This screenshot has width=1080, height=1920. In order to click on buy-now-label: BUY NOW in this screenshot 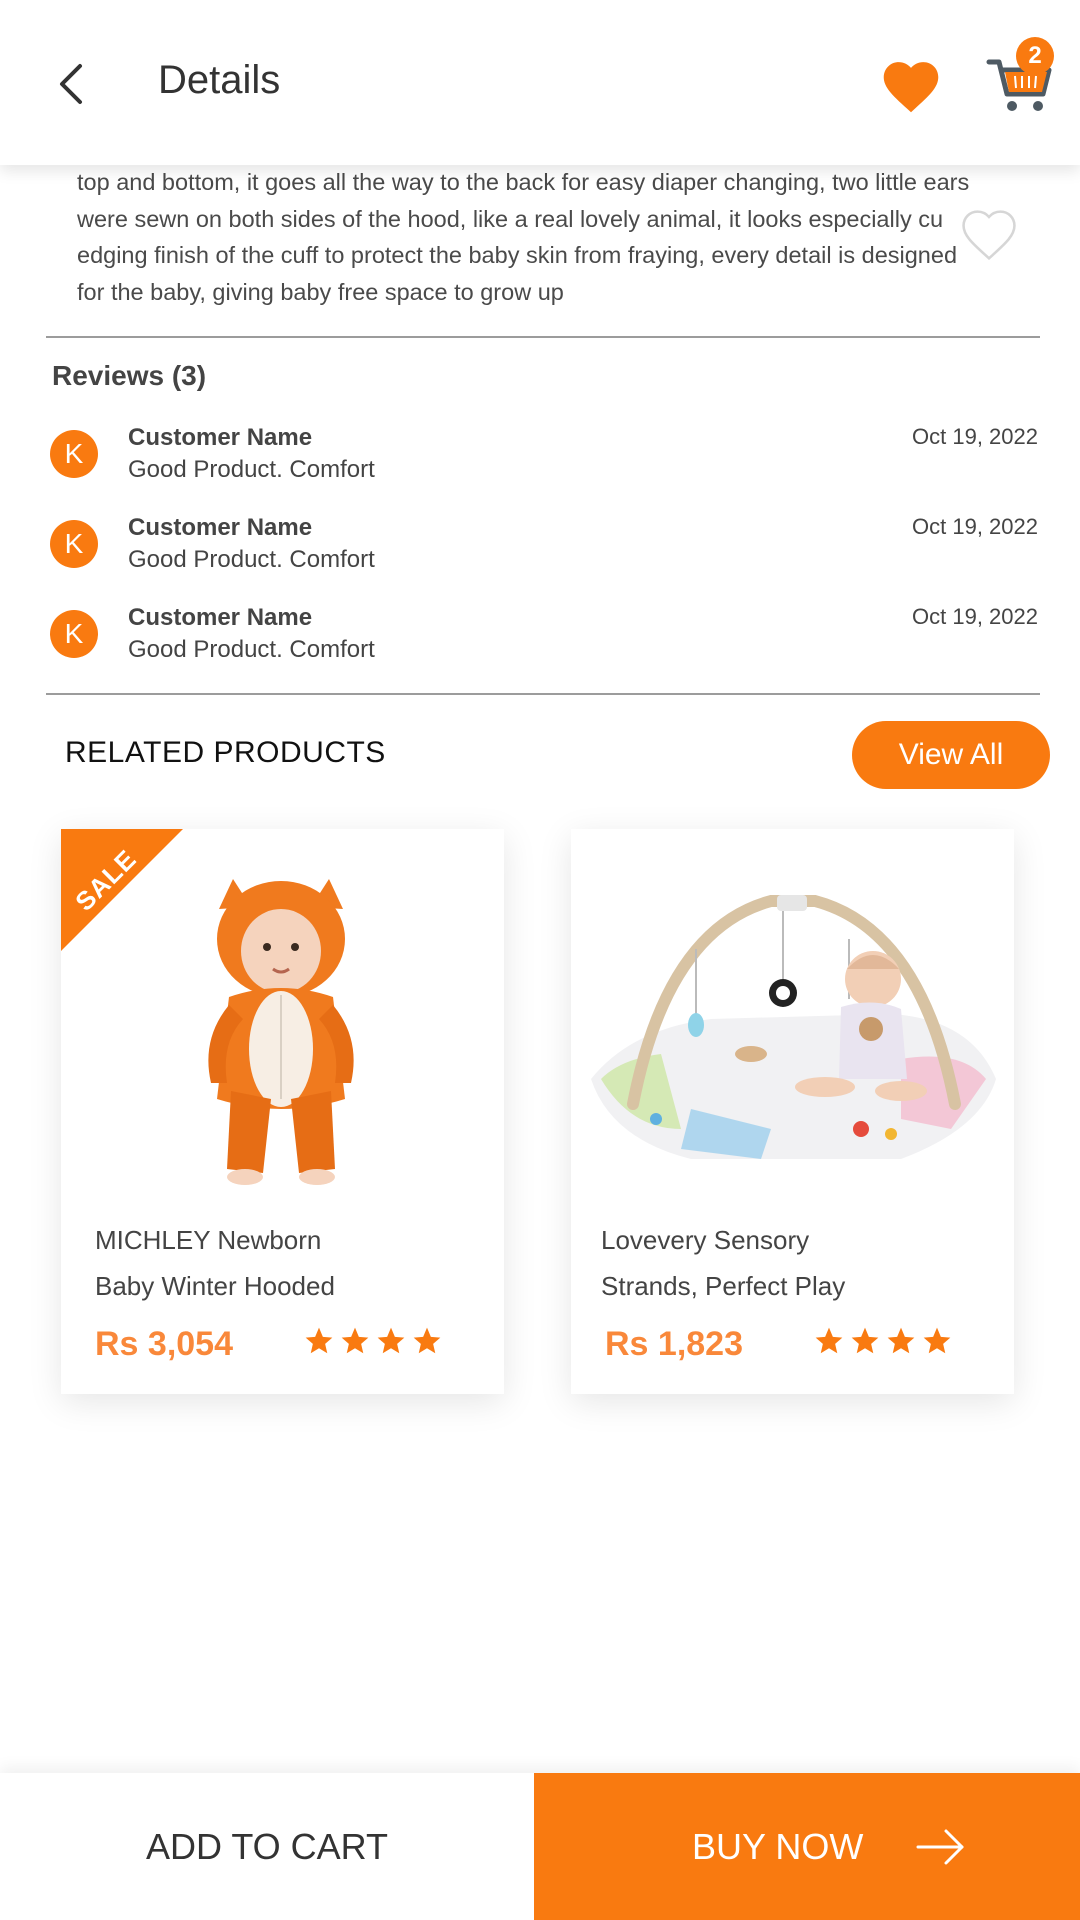, I will do `click(778, 1846)`.